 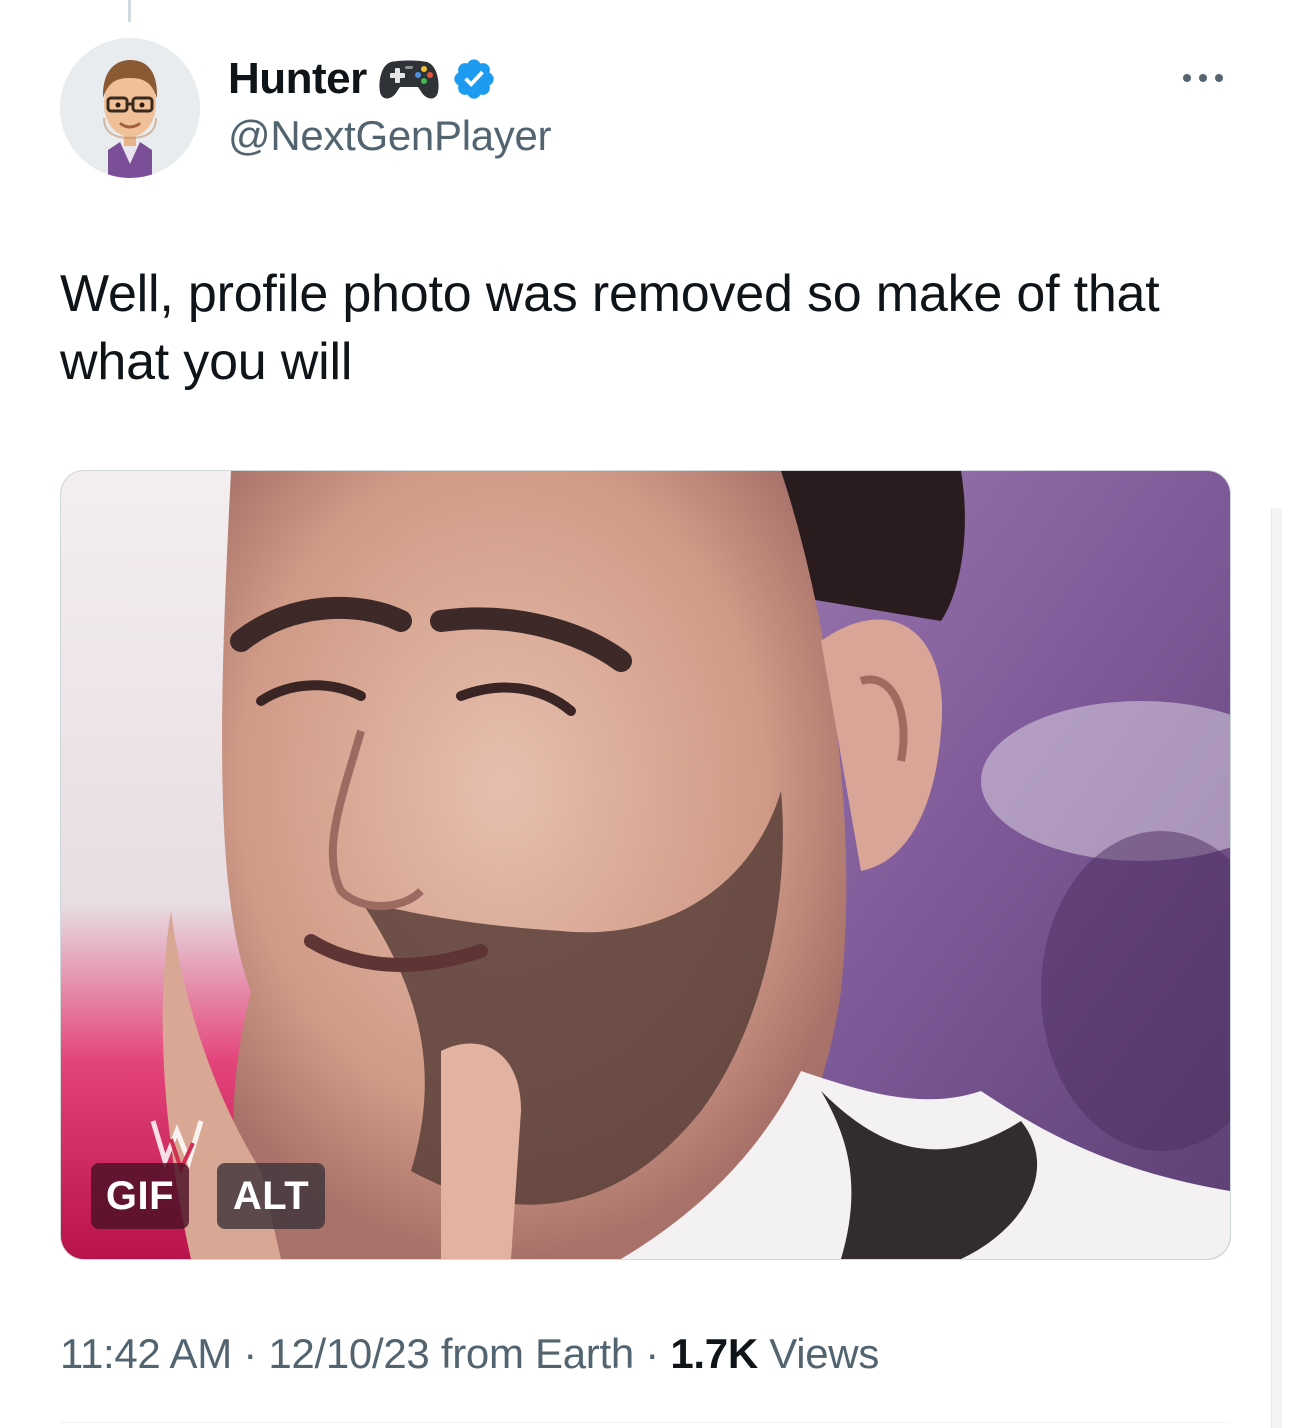 What do you see at coordinates (818, 1353) in the screenshot?
I see `views-label: Views` at bounding box center [818, 1353].